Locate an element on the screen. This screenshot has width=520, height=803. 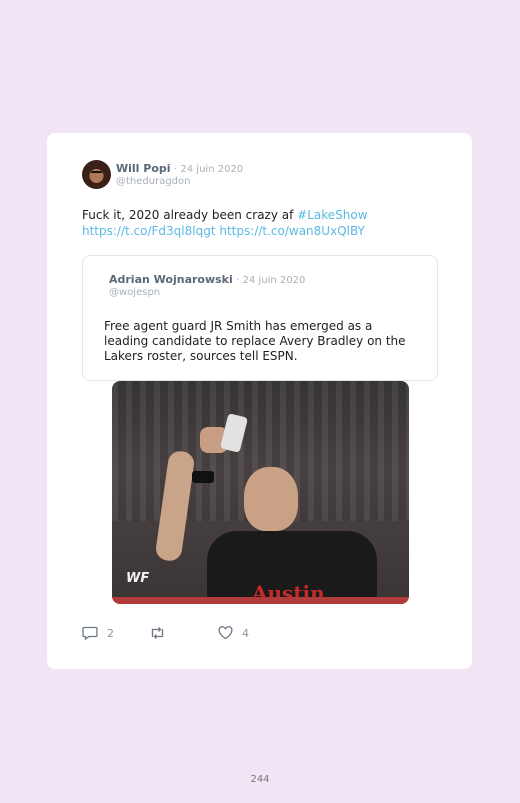
retweet-action is located at coordinates (157, 633).